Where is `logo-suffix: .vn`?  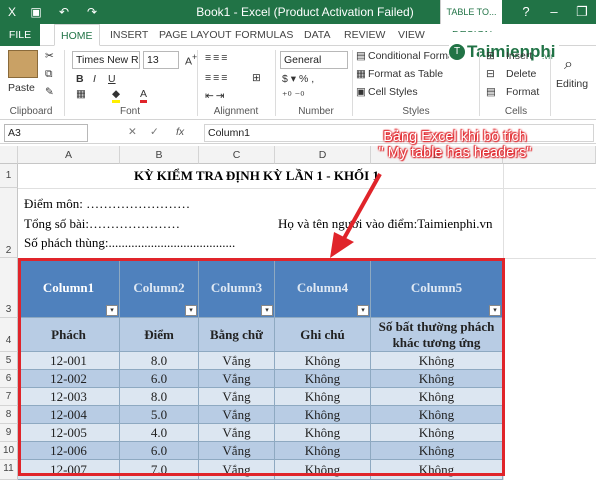 logo-suffix: .vn is located at coordinates (547, 56).